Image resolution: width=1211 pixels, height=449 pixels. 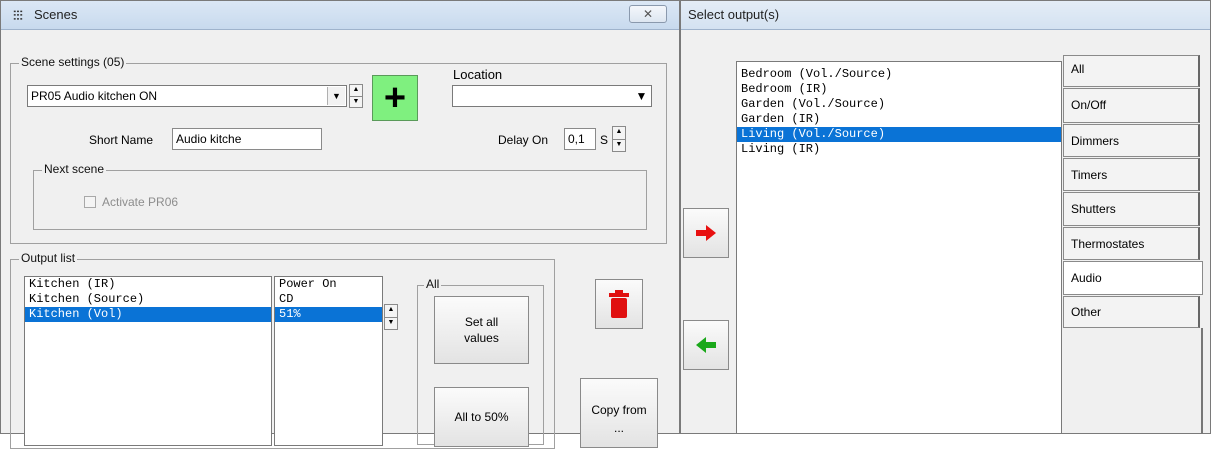 I want to click on all-to-50-button: All to 50%, so click(x=481, y=417).